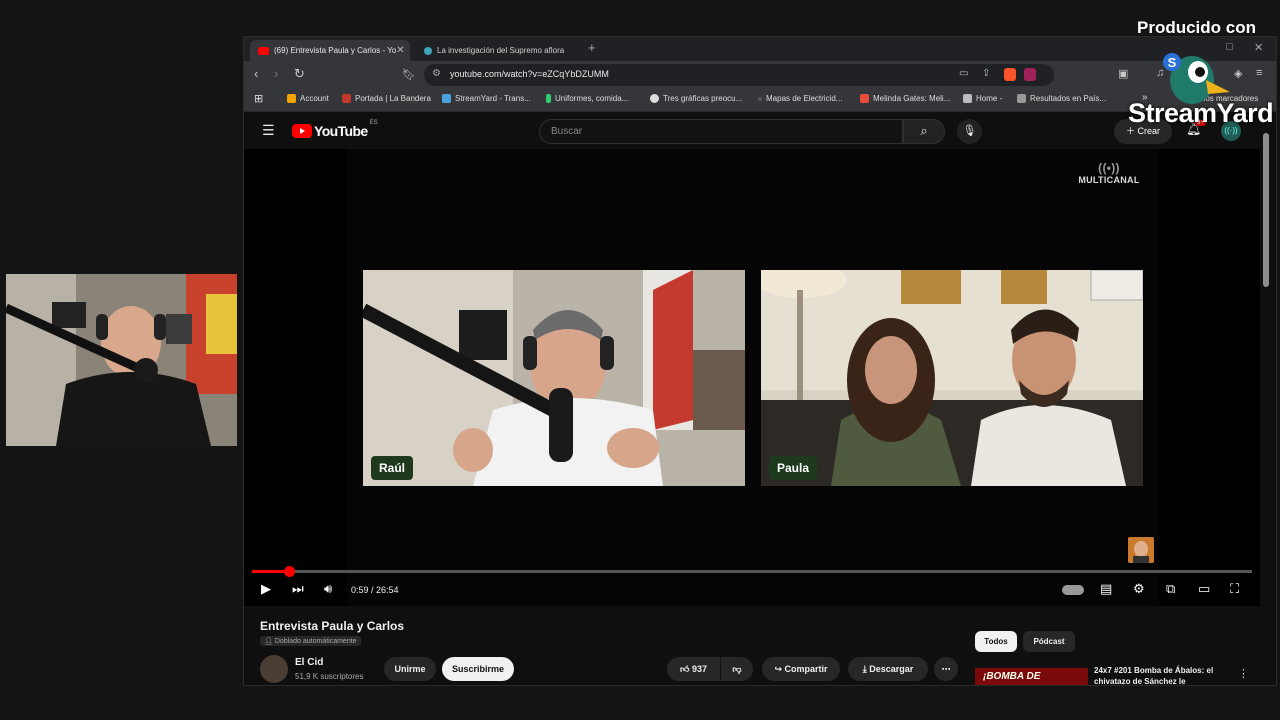 Image resolution: width=1280 pixels, height=720 pixels. What do you see at coordinates (924, 131) in the screenshot?
I see `search-button: ⌕` at bounding box center [924, 131].